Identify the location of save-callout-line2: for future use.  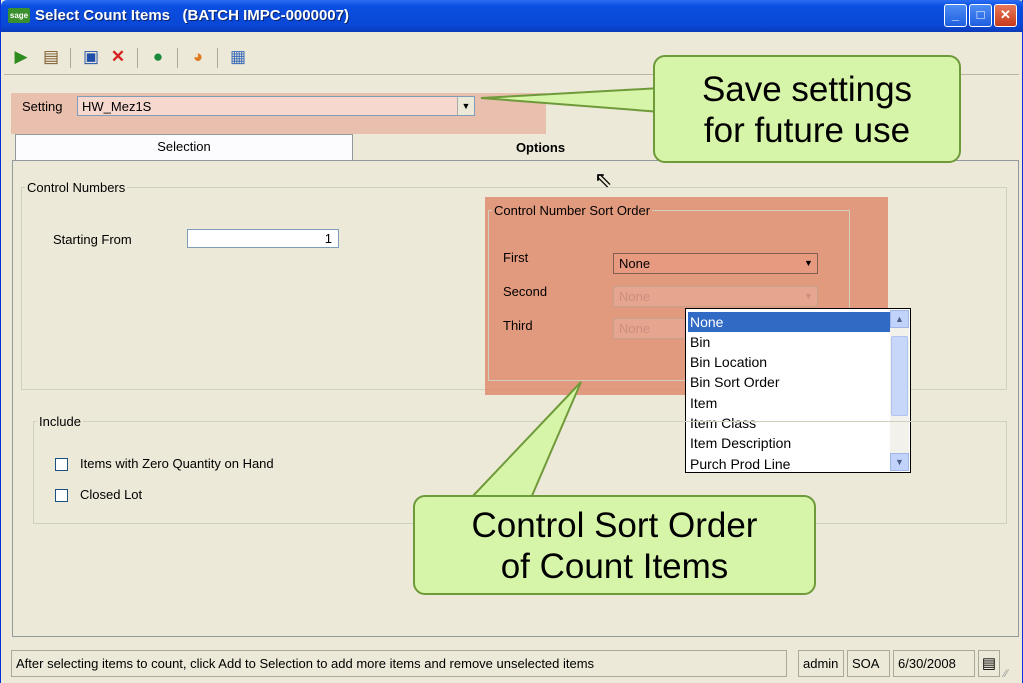
(807, 130).